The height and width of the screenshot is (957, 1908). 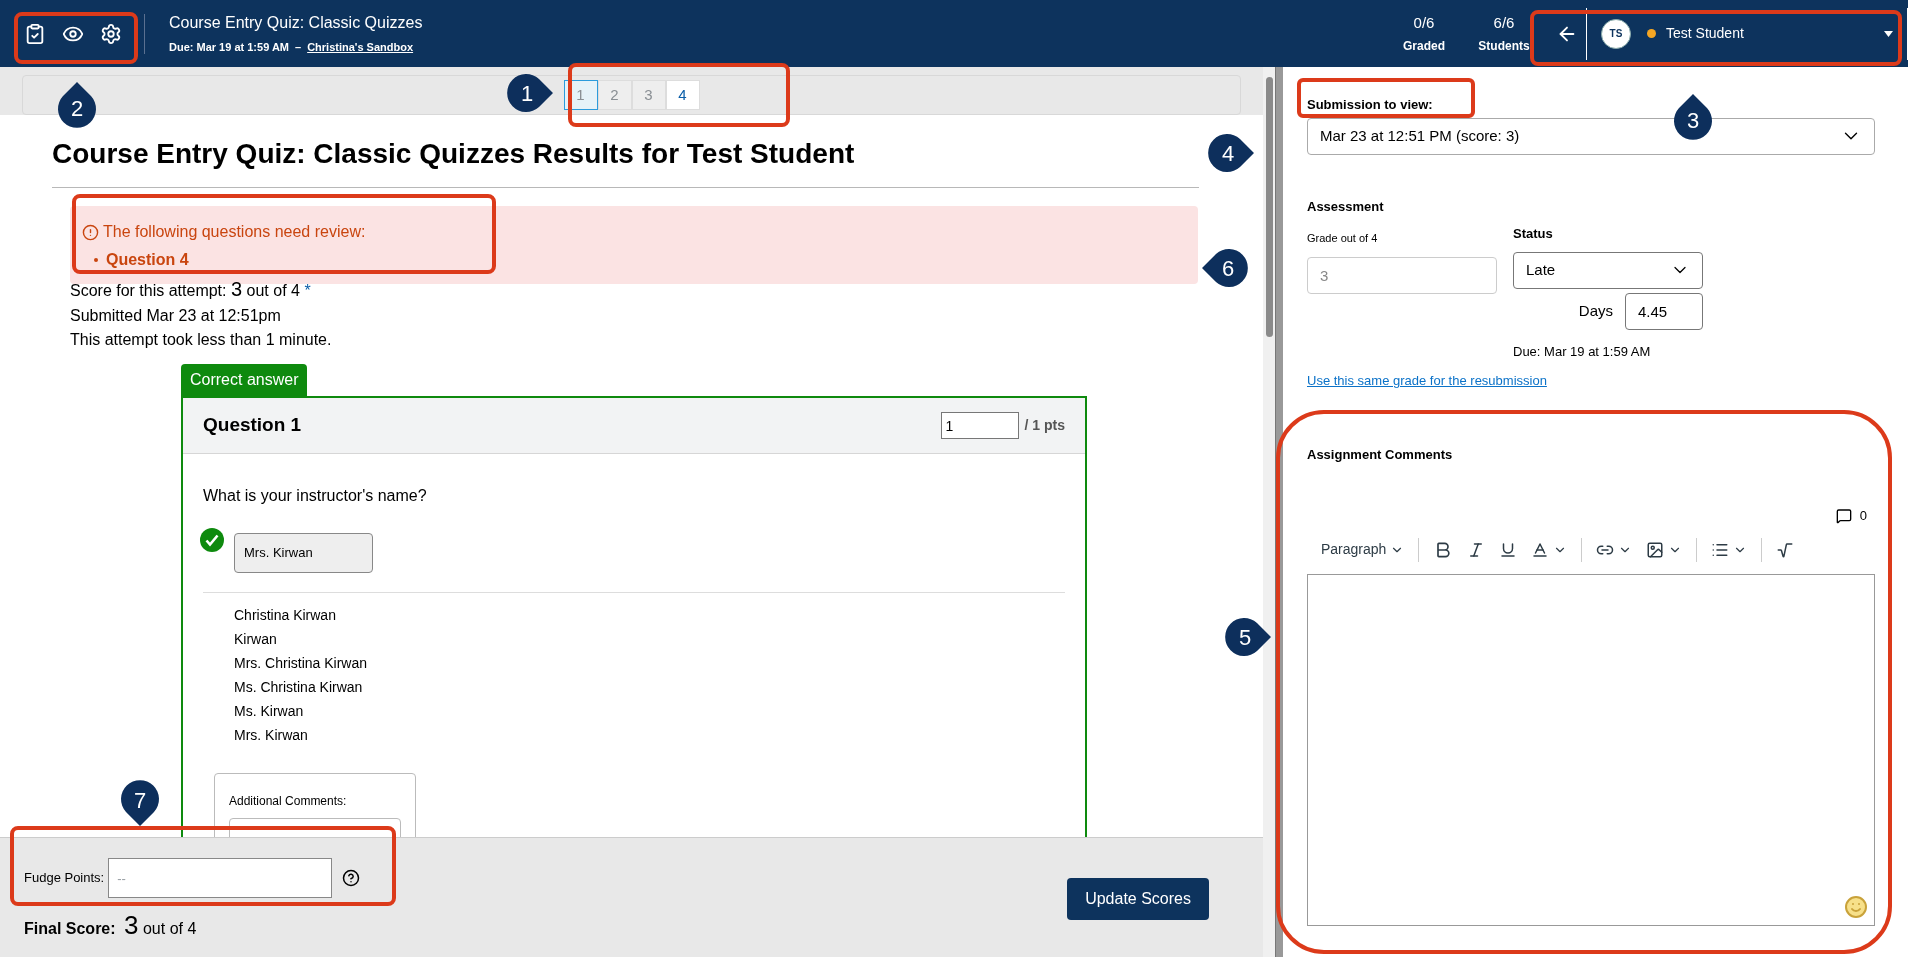 I want to click on quiz-title: Course Entry Quiz: Classic Quizzes, so click(x=296, y=23).